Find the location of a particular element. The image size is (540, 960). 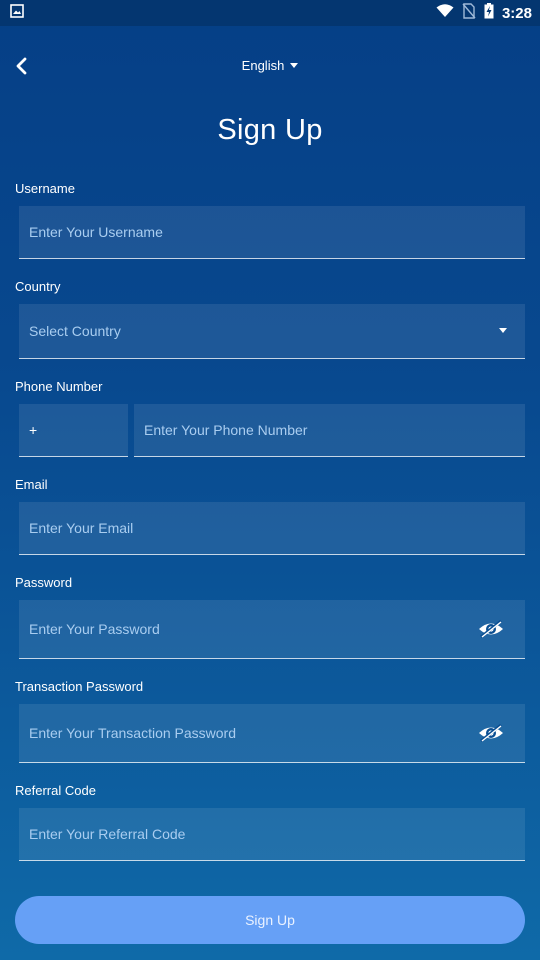

referral-field-container is located at coordinates (272, 834).